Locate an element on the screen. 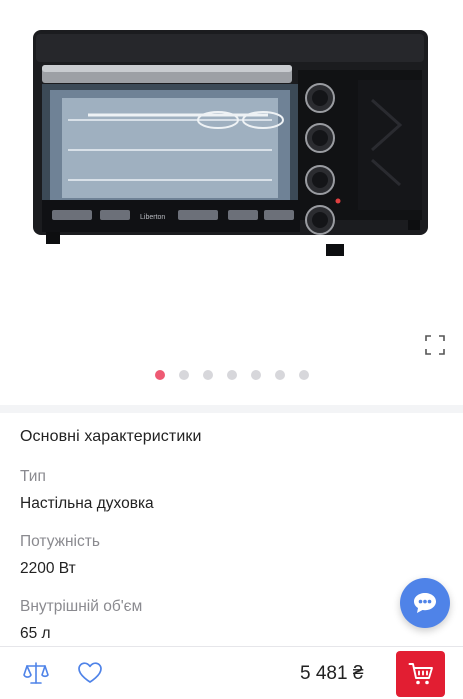 The height and width of the screenshot is (699, 463). spec-name: Внутрішній об'єм is located at coordinates (81, 606).